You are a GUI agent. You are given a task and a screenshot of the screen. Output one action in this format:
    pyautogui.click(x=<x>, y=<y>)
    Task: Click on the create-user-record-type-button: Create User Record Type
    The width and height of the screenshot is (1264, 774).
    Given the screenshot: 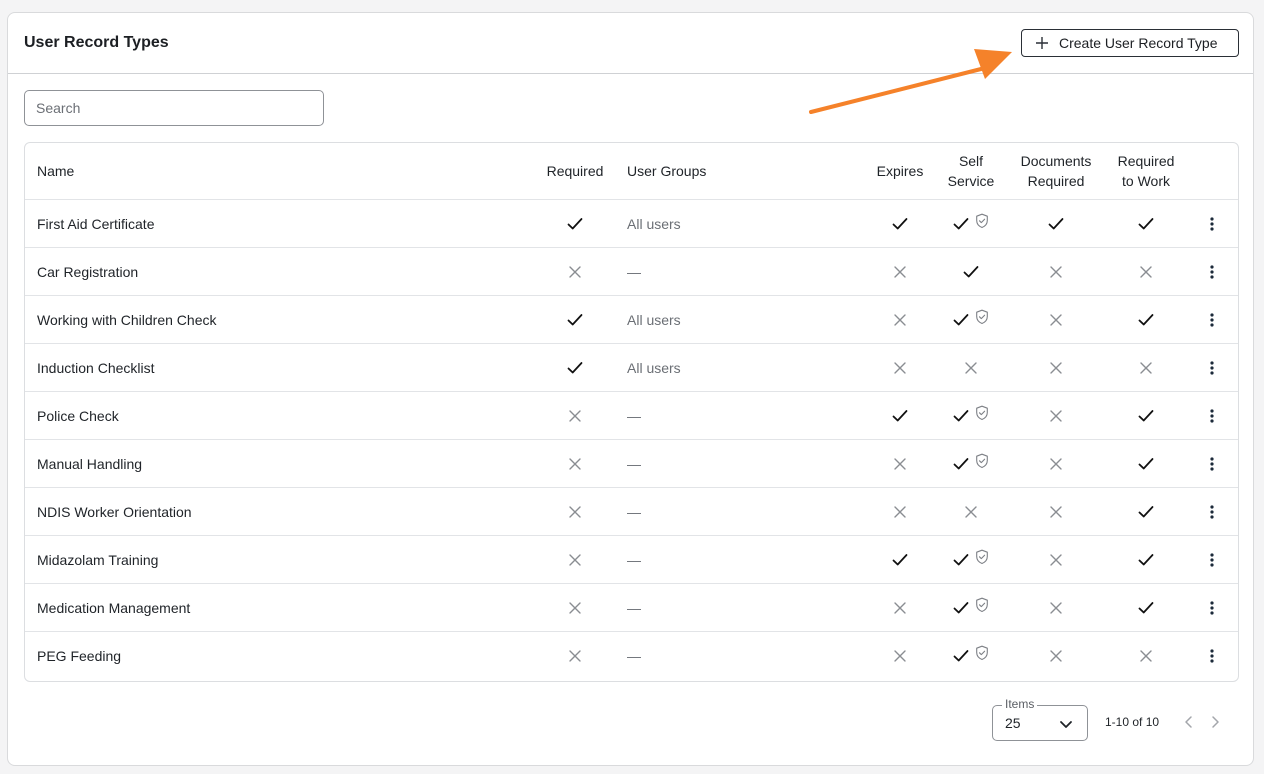 What is the action you would take?
    pyautogui.click(x=1130, y=43)
    